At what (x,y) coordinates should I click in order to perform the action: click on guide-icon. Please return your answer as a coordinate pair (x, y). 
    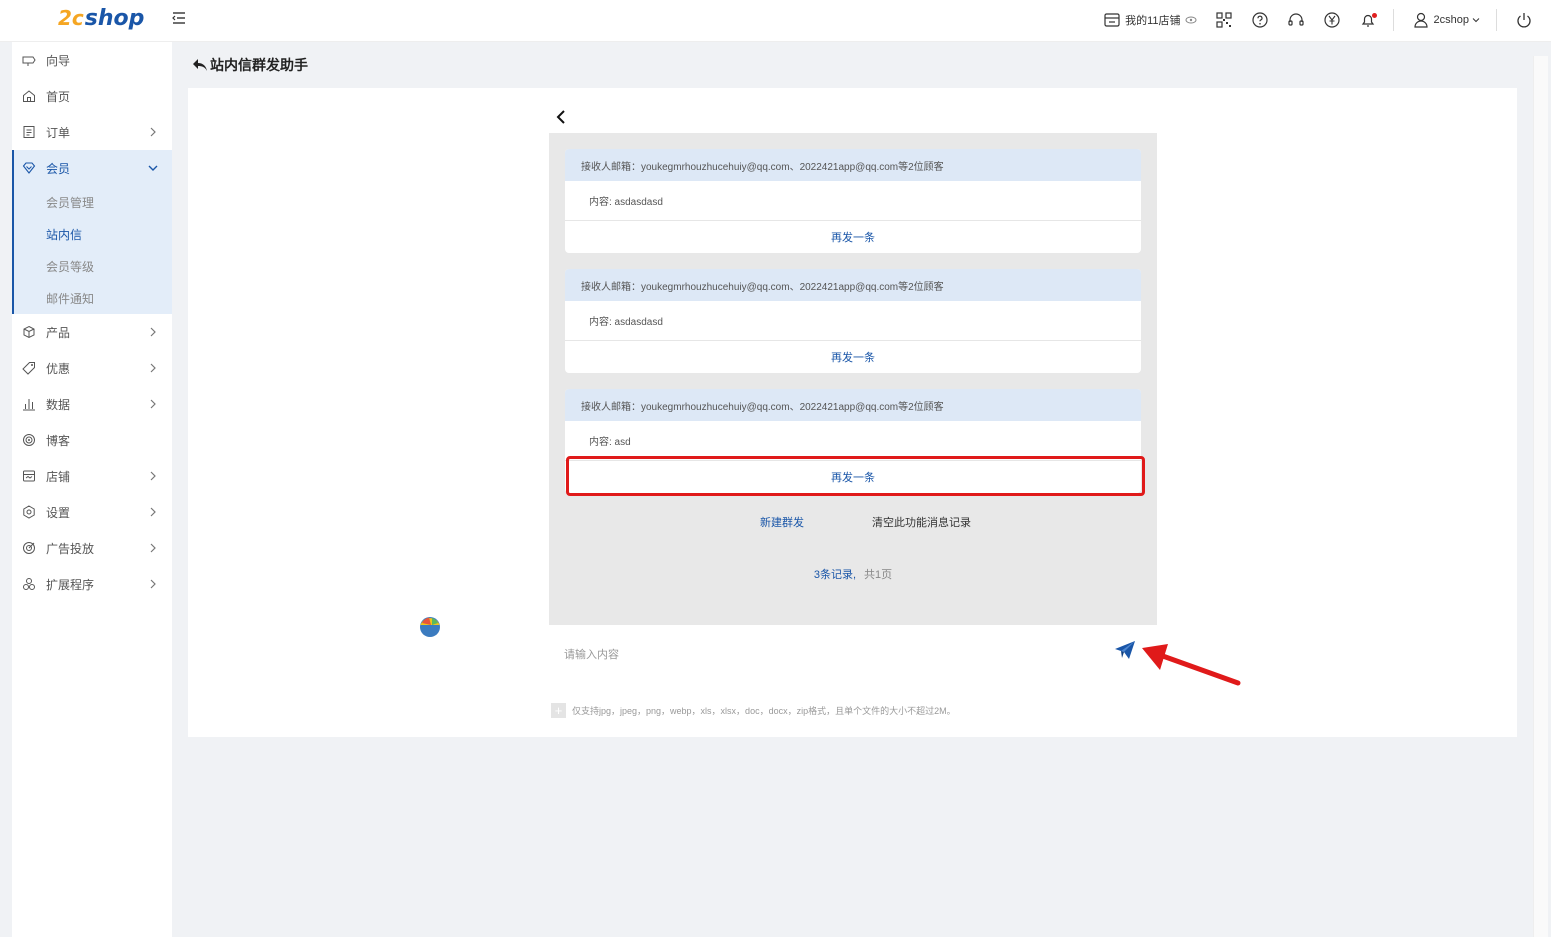
    Looking at the image, I should click on (29, 61).